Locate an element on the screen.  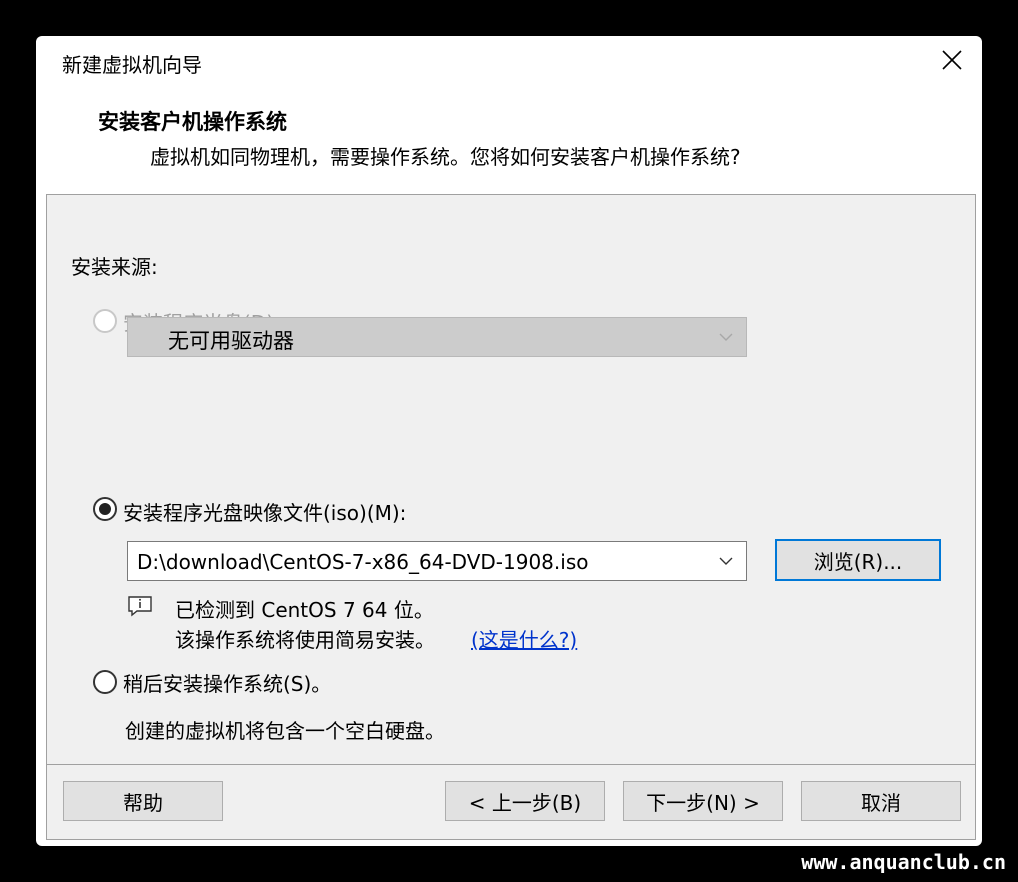
close-icon is located at coordinates (952, 60).